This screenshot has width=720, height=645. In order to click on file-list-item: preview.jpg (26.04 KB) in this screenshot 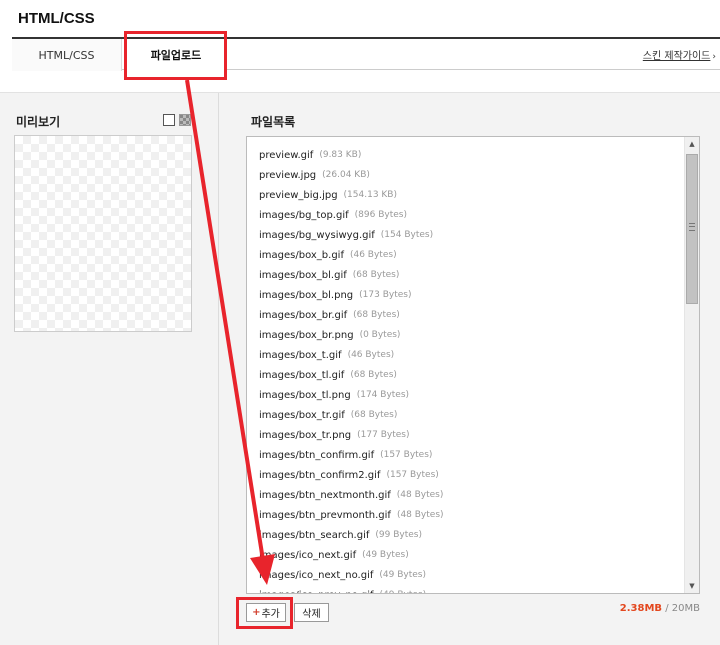, I will do `click(314, 175)`.